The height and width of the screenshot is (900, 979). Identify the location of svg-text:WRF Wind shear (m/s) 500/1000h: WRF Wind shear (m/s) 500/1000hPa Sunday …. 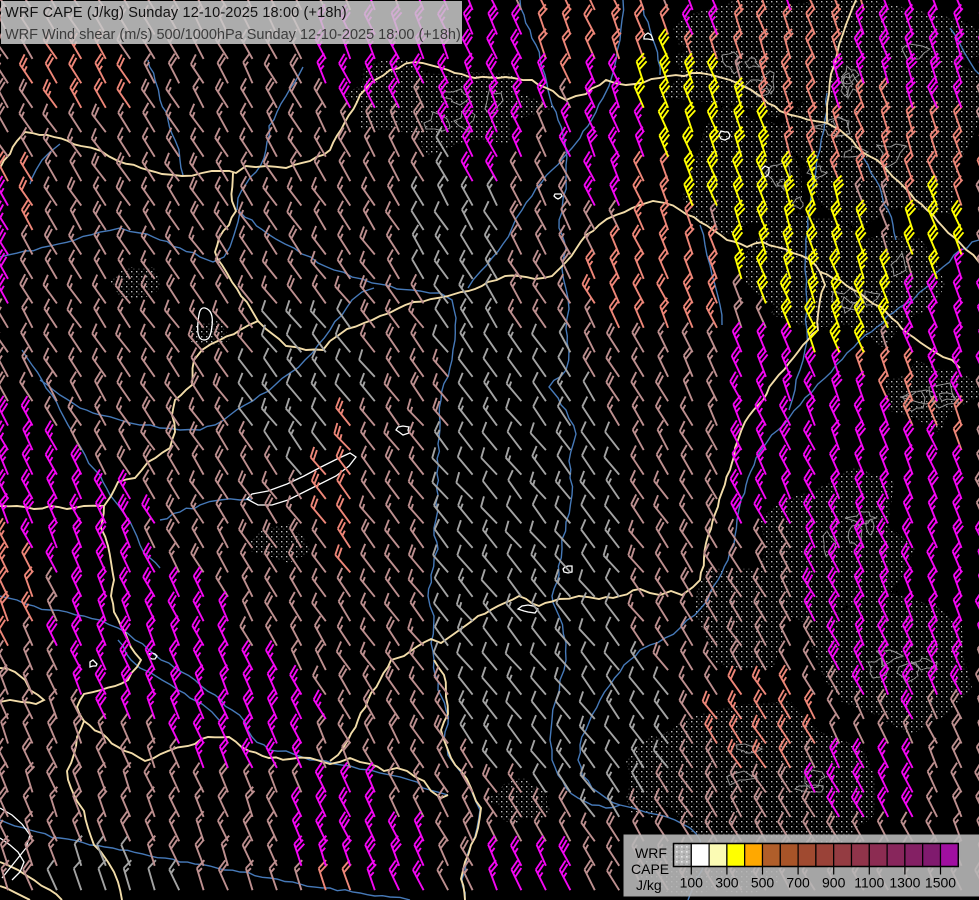
(233, 35).